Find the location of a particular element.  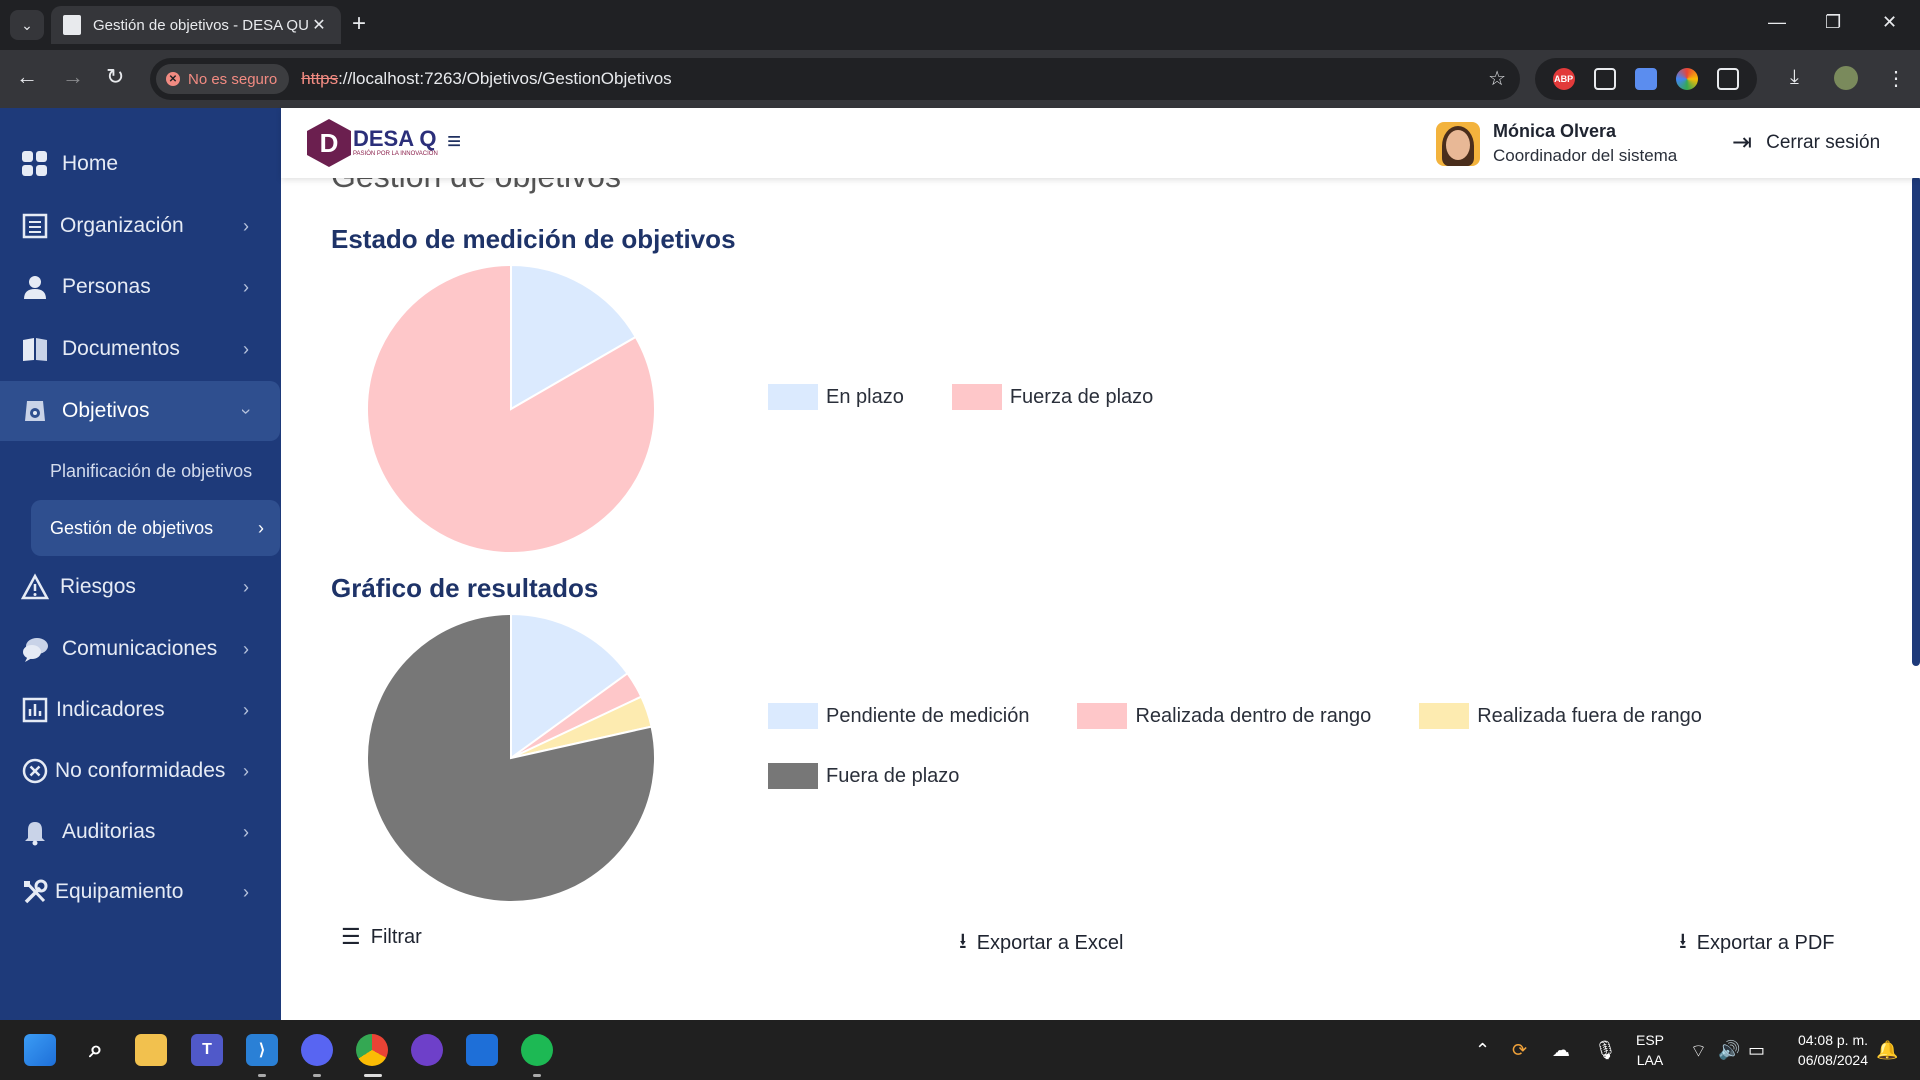

sidebar-item-label: Comunicaciones is located at coordinates (140, 648).